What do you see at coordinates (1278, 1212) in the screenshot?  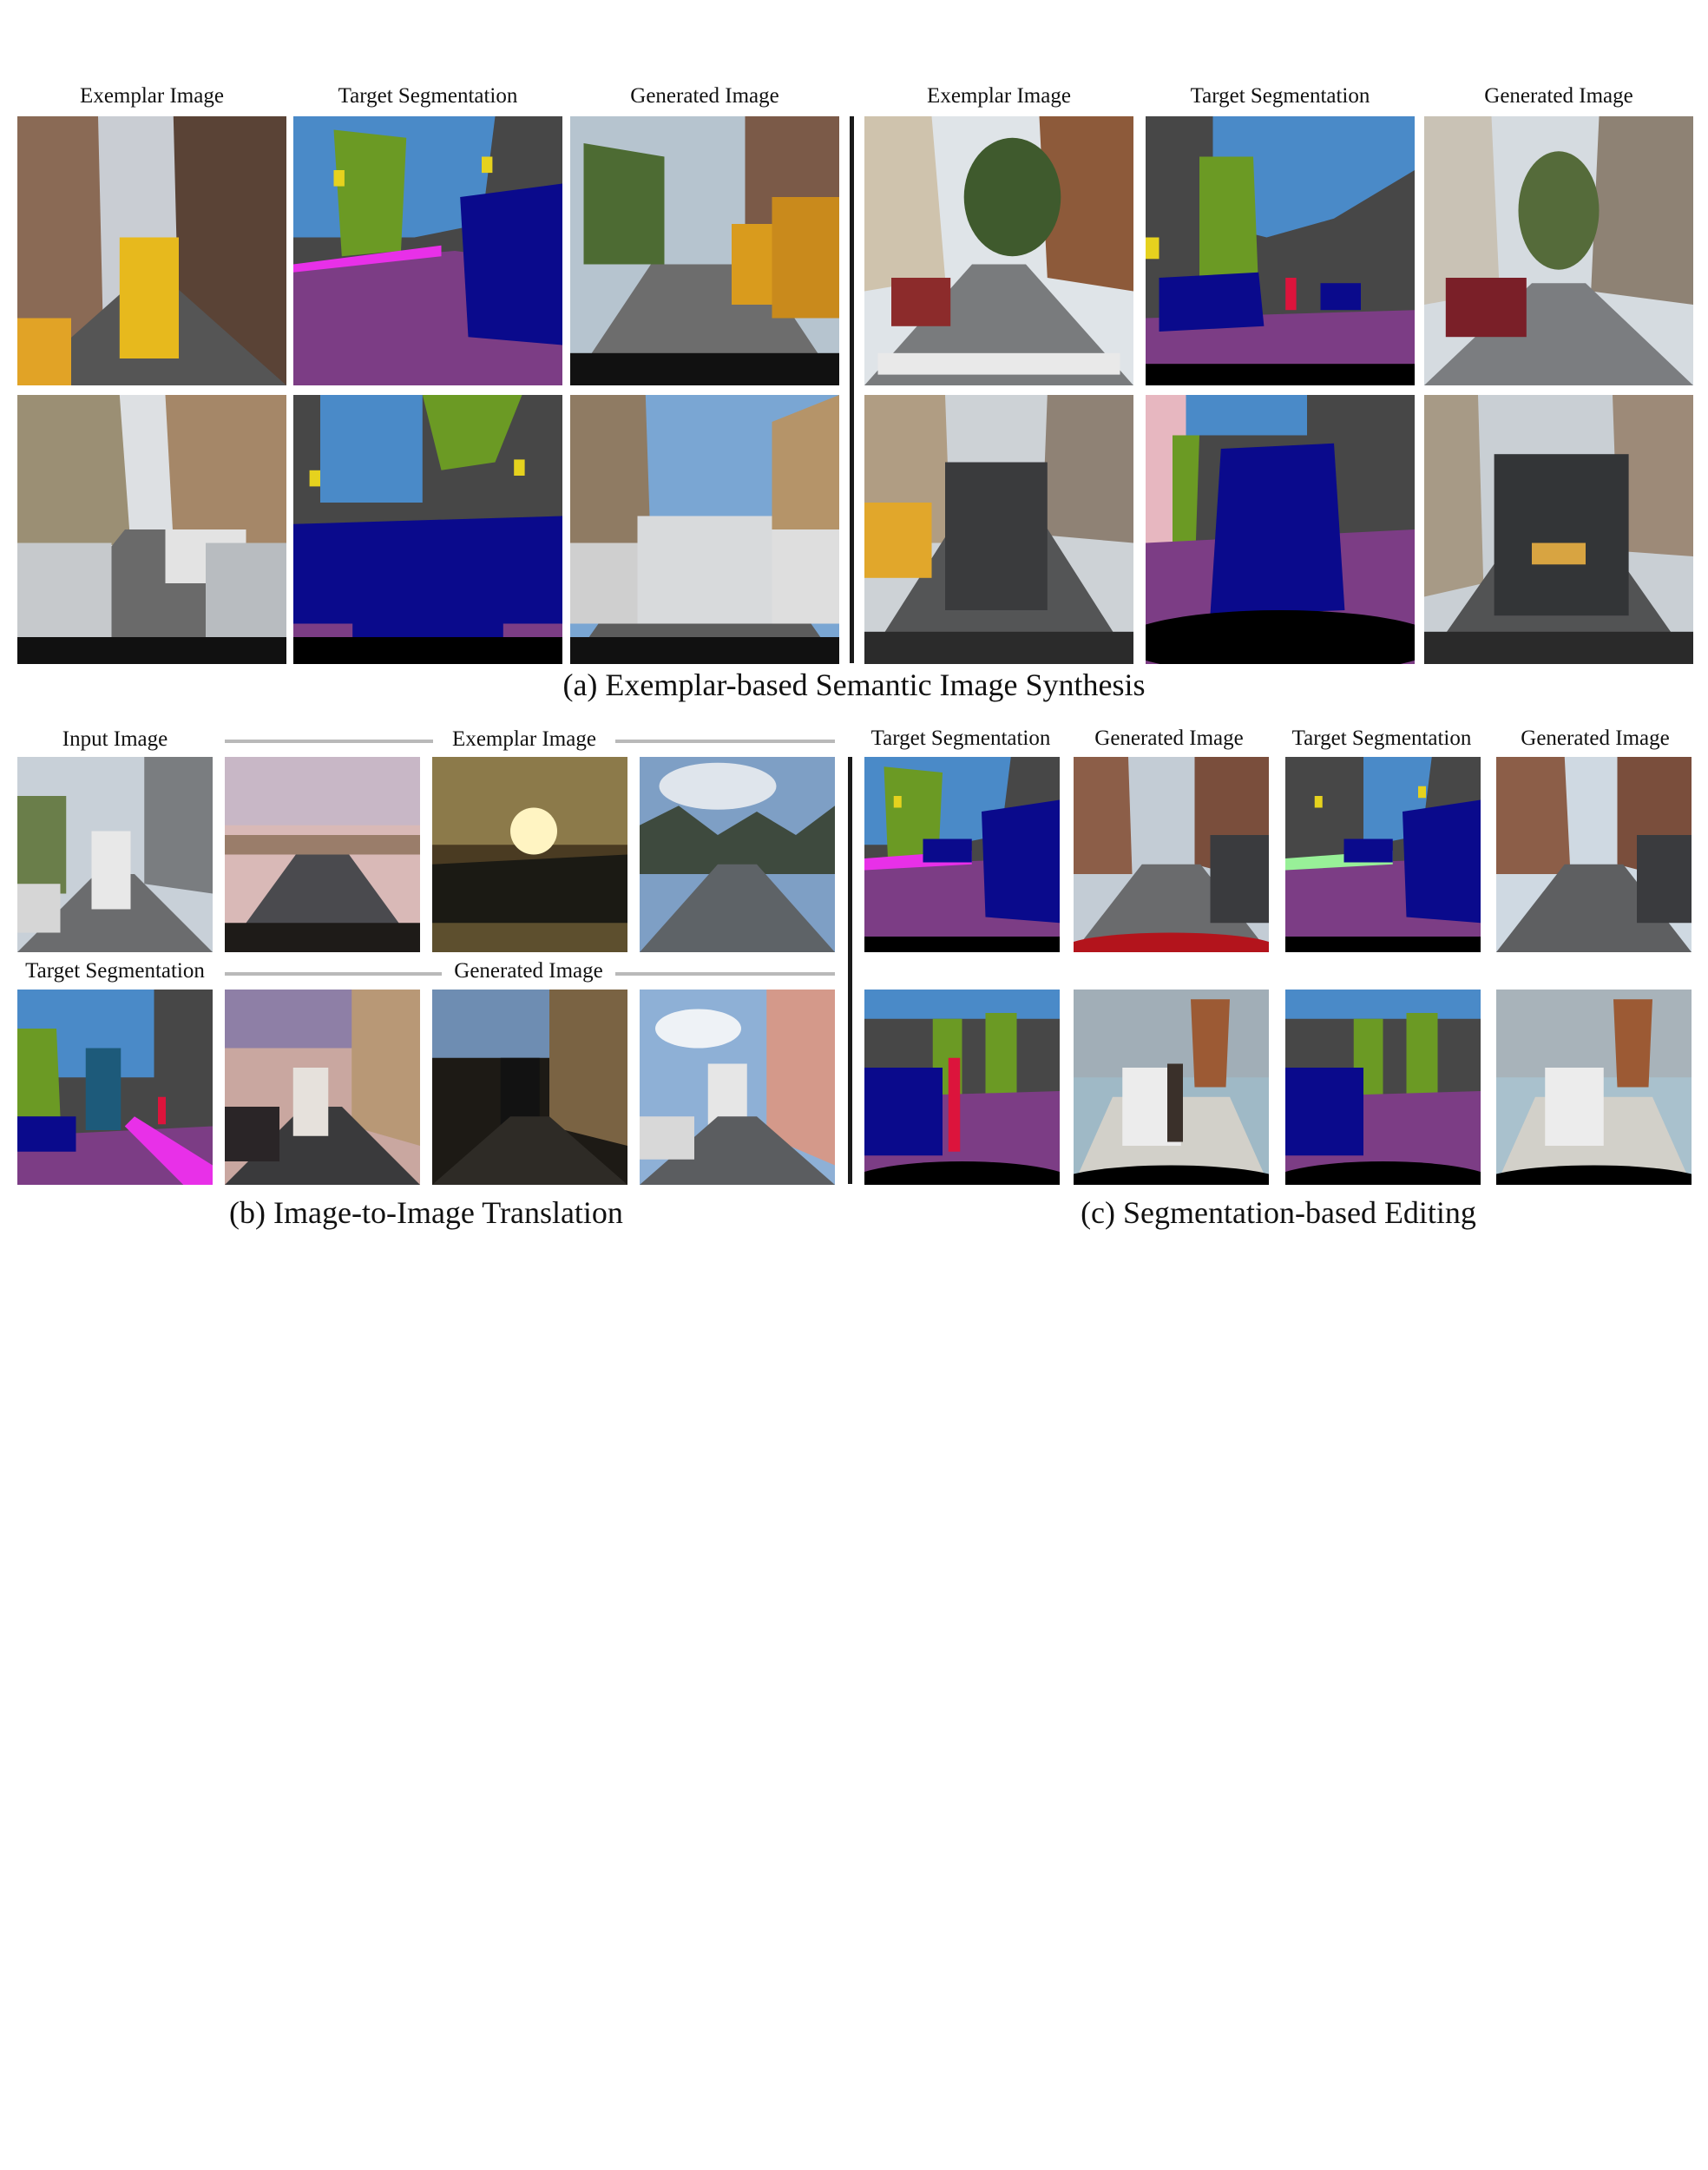 I see `caption-c: (c) Segmentation-based Editing` at bounding box center [1278, 1212].